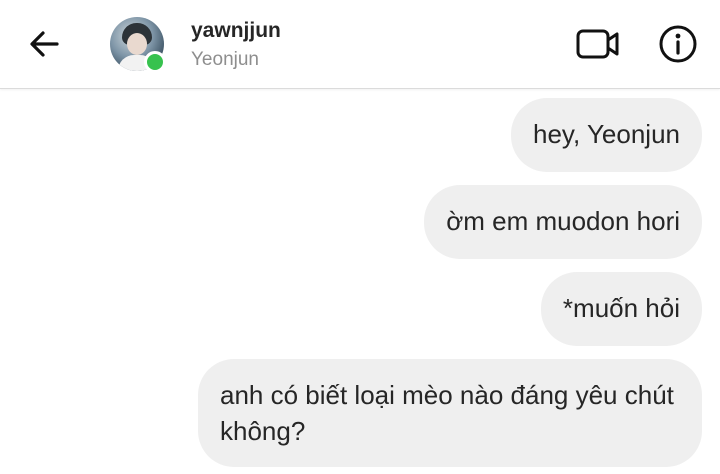 This screenshot has width=720, height=474. I want to click on video-call-button, so click(598, 44).